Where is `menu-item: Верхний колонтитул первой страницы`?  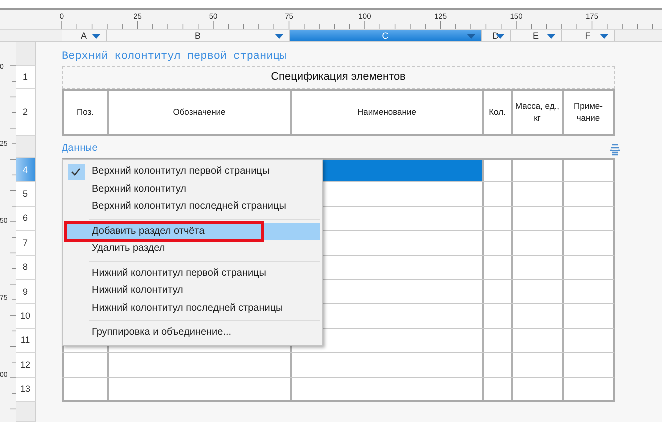 menu-item: Верхний колонтитул первой страницы is located at coordinates (192, 171).